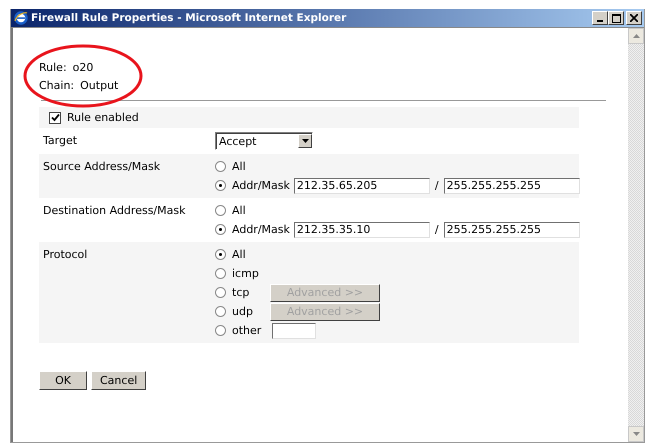 The image size is (653, 446). Describe the element at coordinates (189, 18) in the screenshot. I see `window-title: Firewall Rule Properties - Microsoft Internet Explorer` at that location.